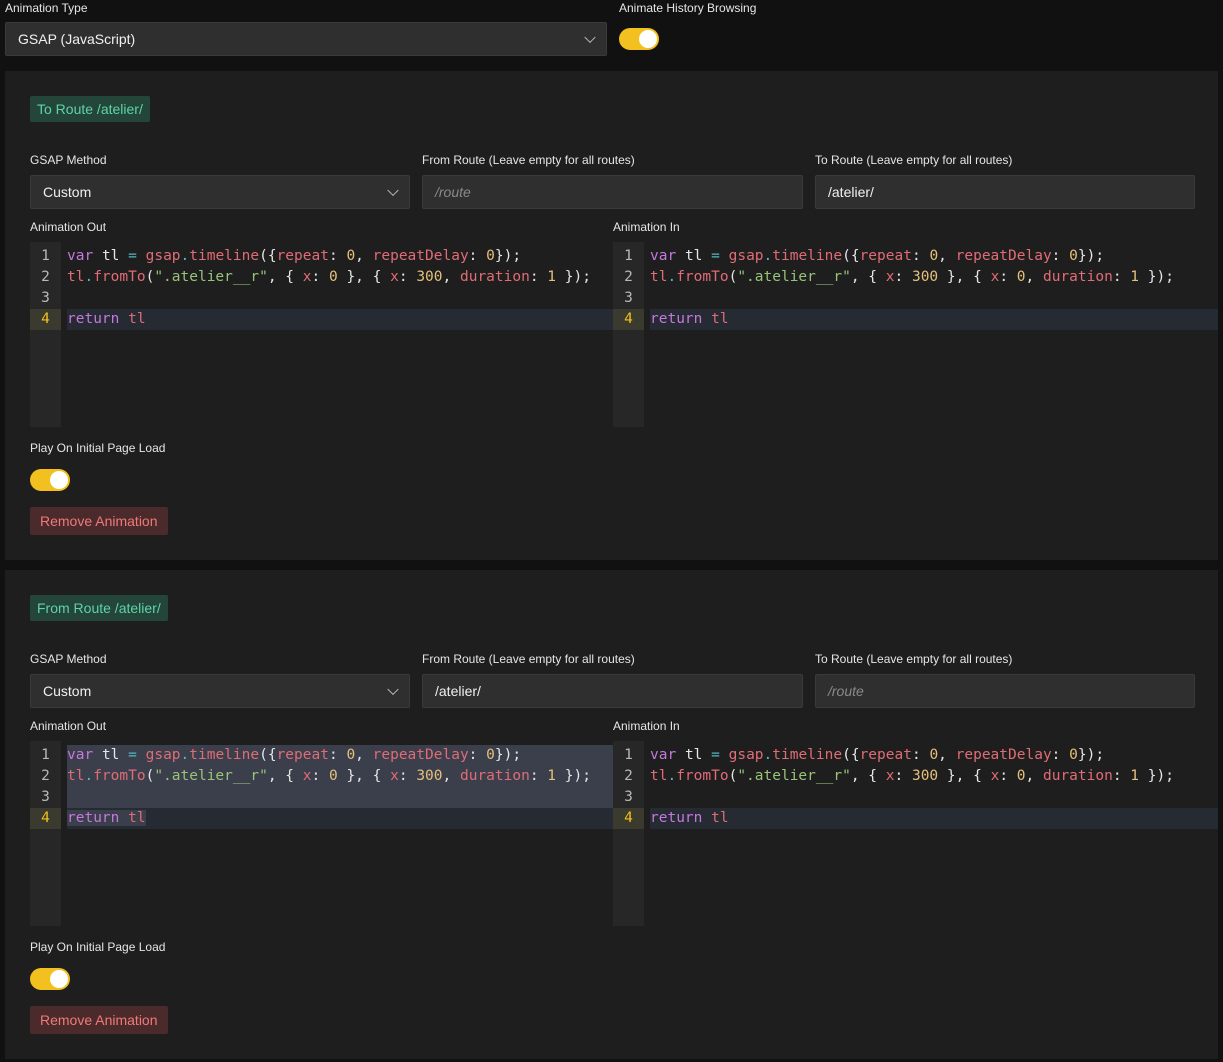 The image size is (1223, 1062). I want to click on to-route-text: /atelier/, so click(851, 192).